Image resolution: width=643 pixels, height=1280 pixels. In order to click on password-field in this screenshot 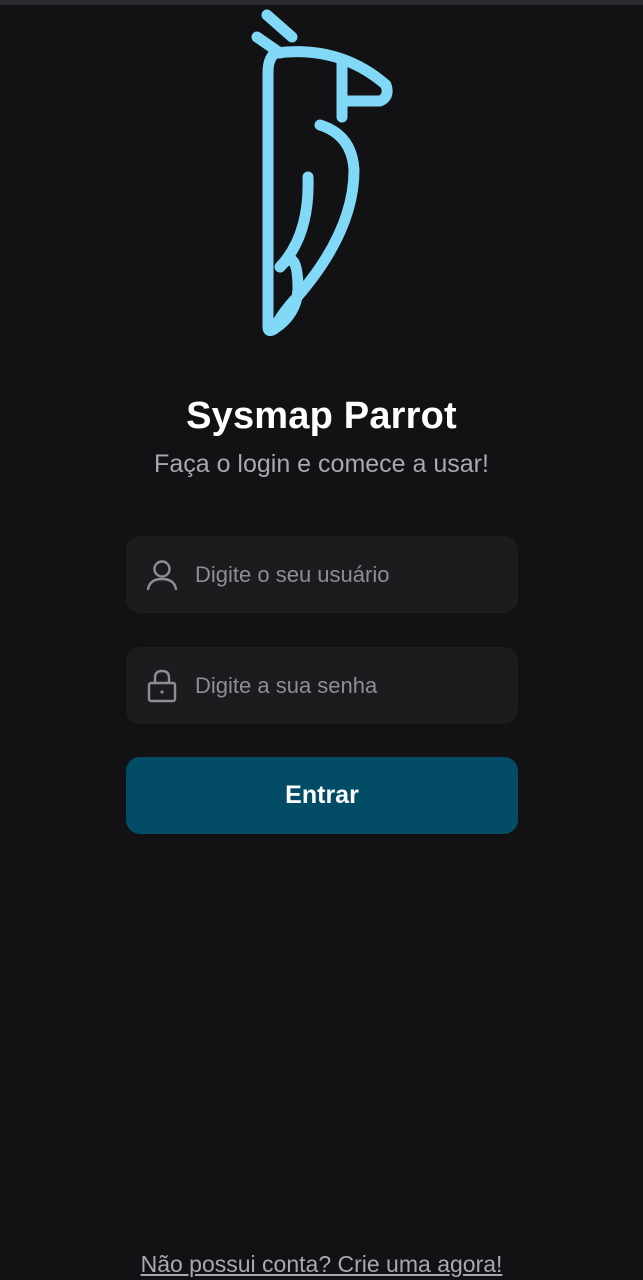, I will do `click(322, 685)`.